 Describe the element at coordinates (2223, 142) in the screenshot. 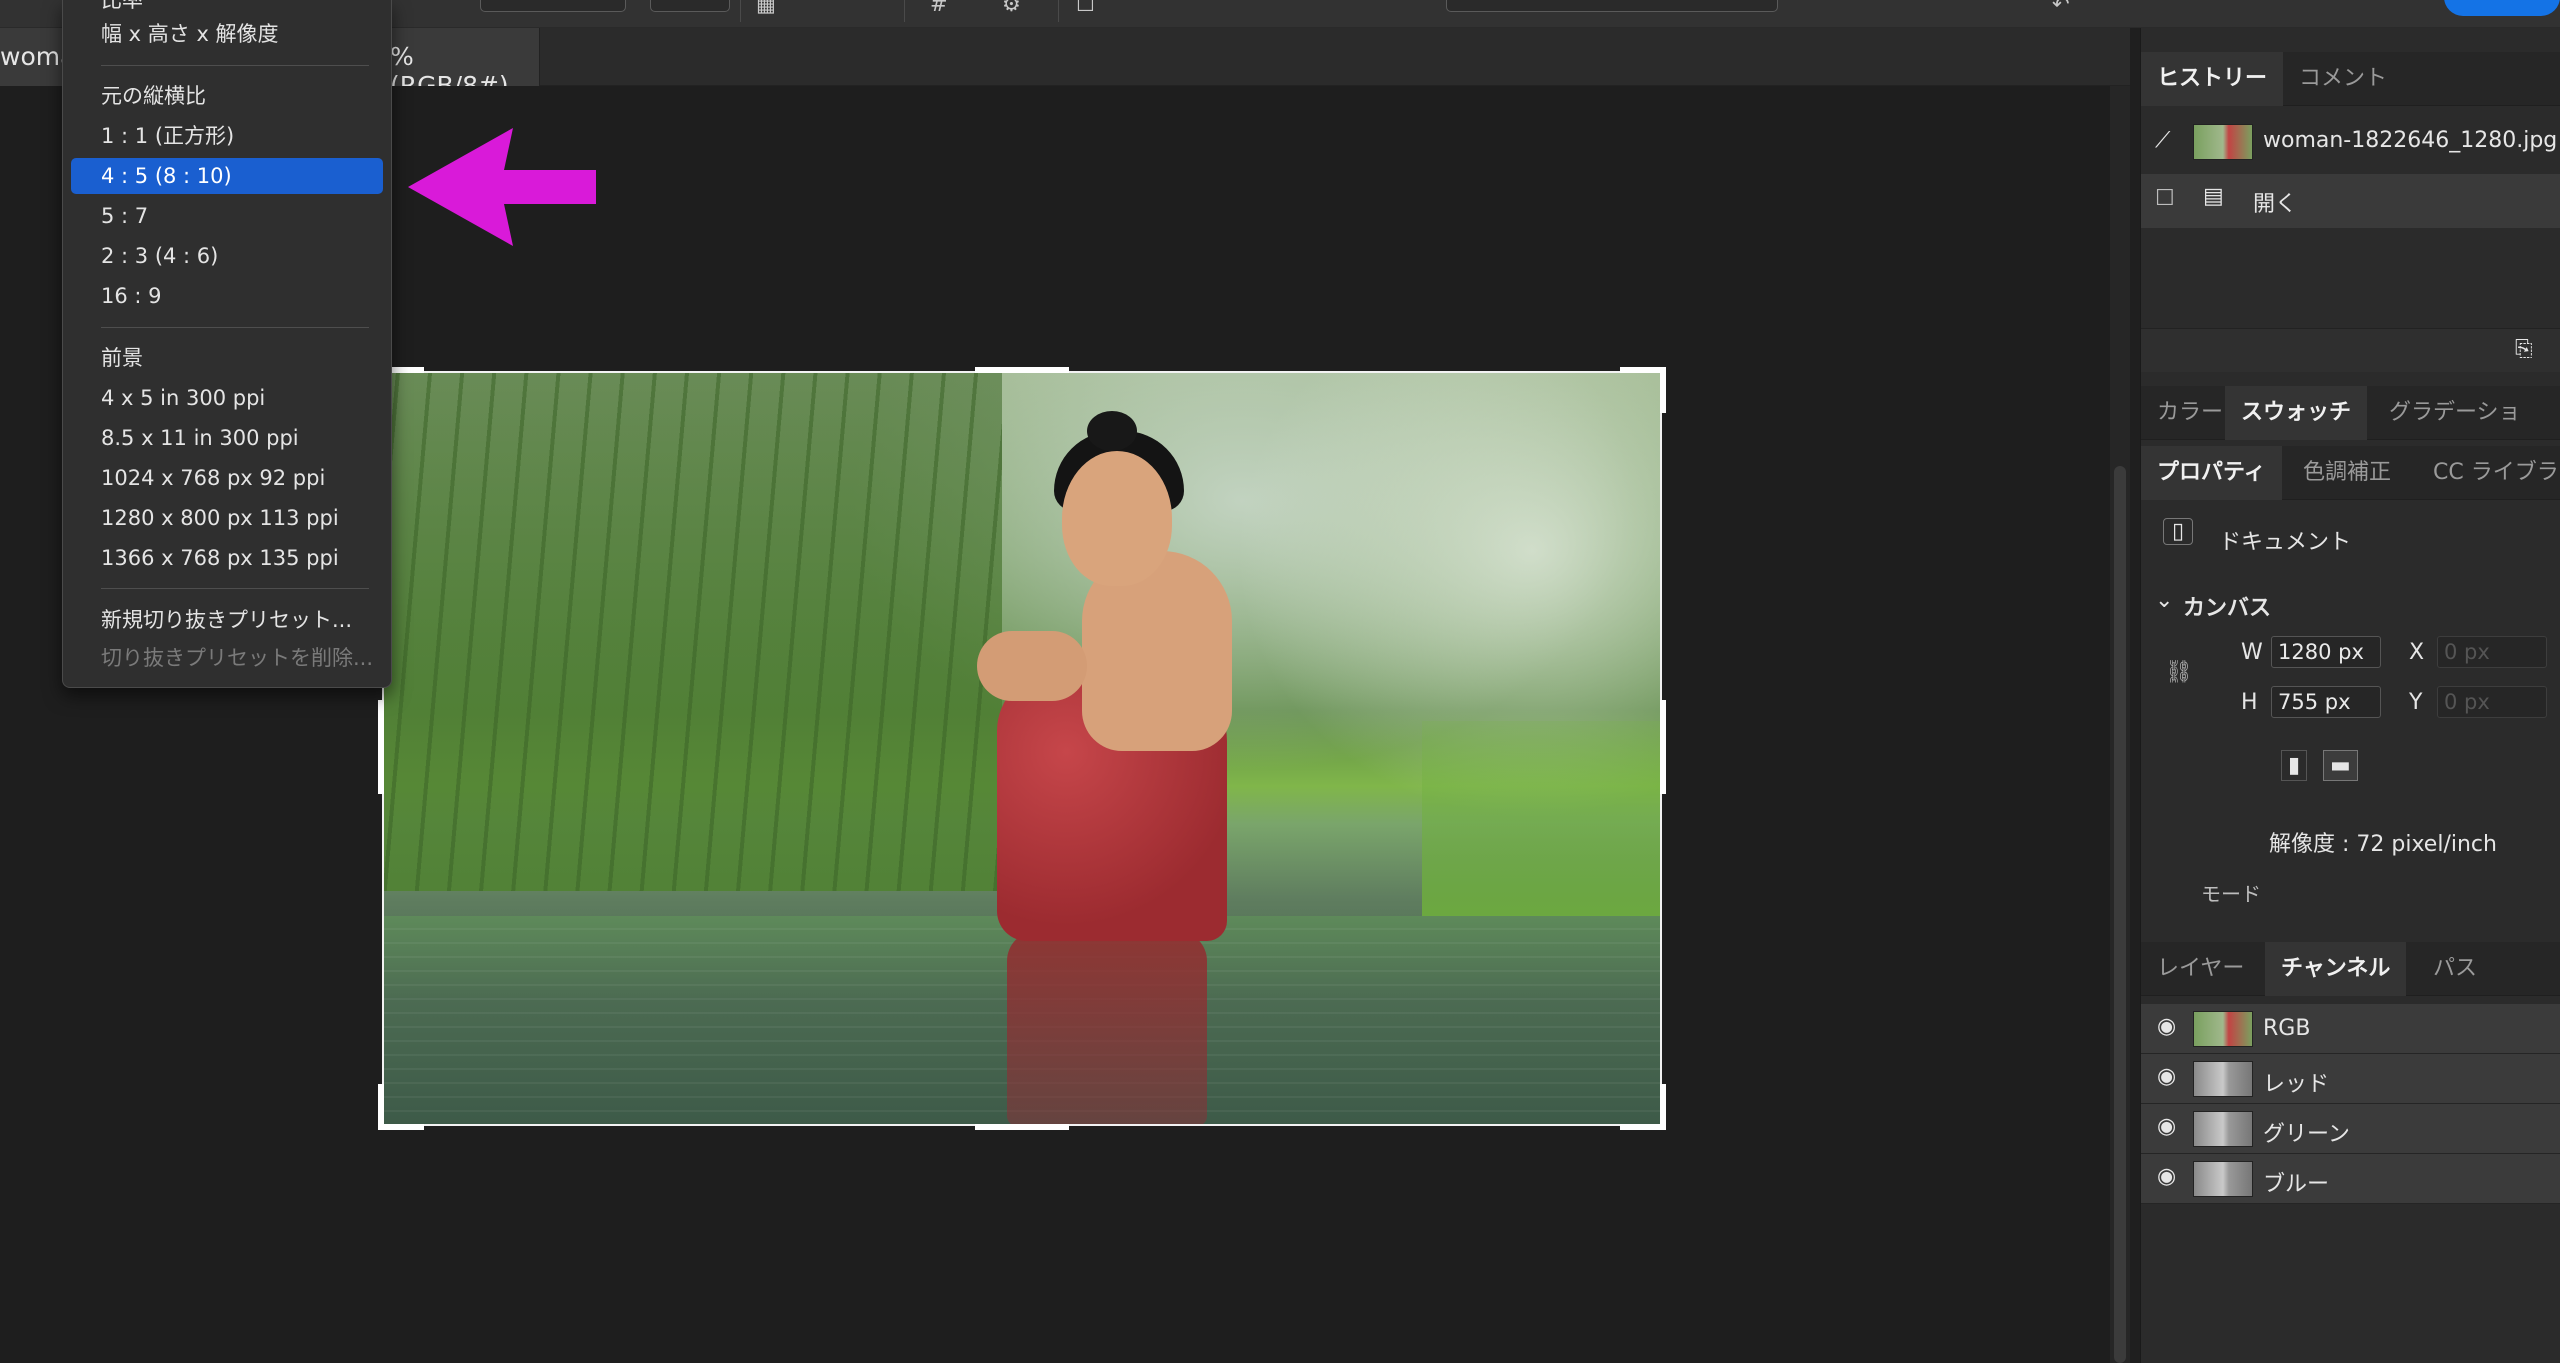

I see `snapshot-thumbnail` at that location.